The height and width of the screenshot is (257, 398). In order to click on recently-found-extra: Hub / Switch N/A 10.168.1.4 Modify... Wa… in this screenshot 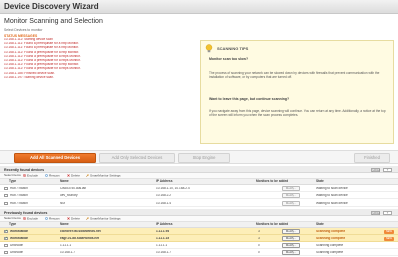, I will do `click(199, 203)`.